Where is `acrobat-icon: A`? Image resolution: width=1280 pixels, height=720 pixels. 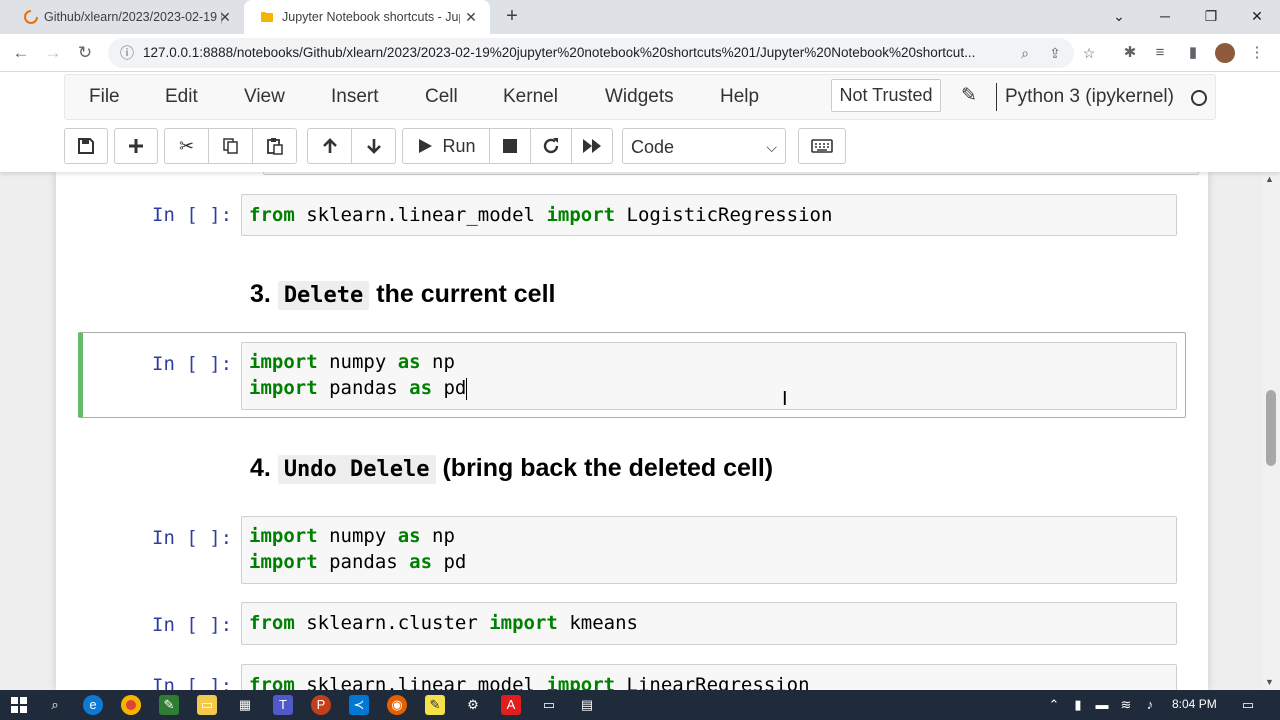 acrobat-icon: A is located at coordinates (511, 705).